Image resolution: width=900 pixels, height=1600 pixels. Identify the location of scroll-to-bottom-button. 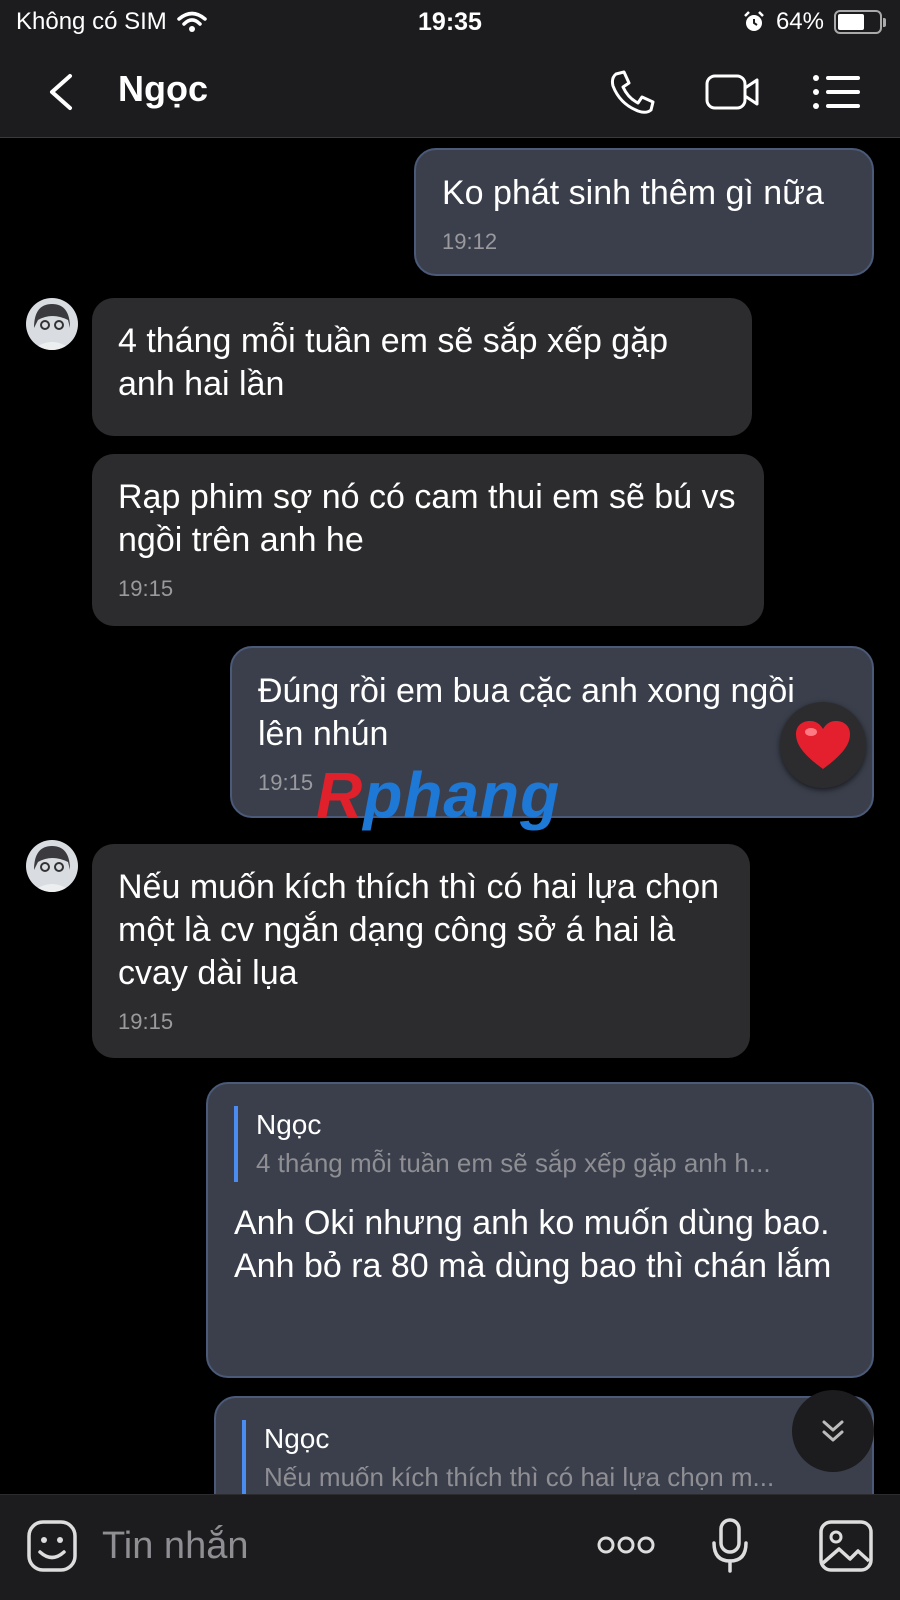
(833, 1431).